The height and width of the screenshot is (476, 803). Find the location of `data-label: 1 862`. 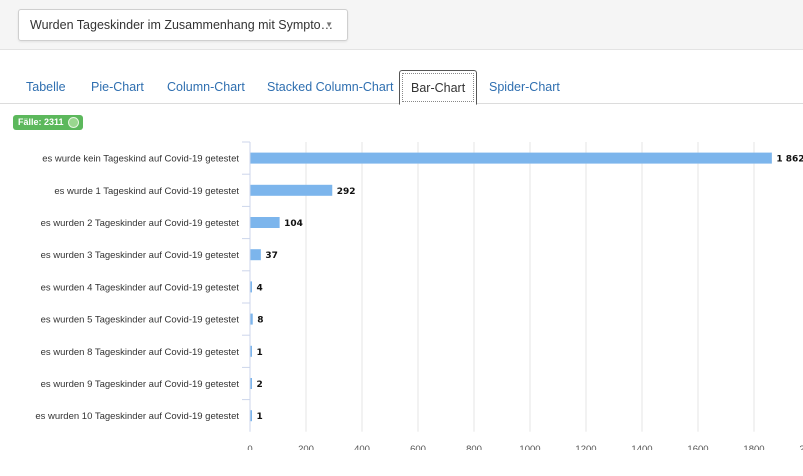

data-label: 1 862 is located at coordinates (789, 160).